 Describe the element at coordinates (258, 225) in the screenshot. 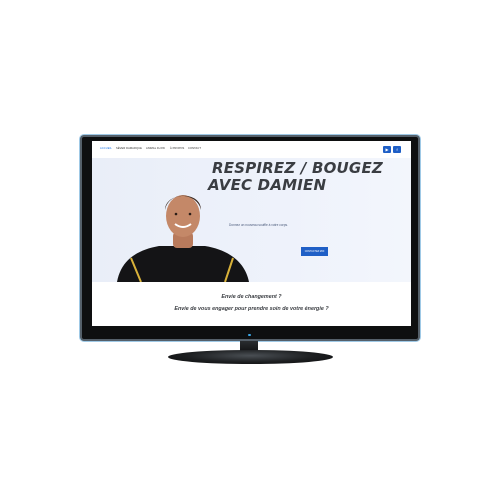

I see `hero-subtitle: Donnez un nouveau souffle à votre corps.` at that location.